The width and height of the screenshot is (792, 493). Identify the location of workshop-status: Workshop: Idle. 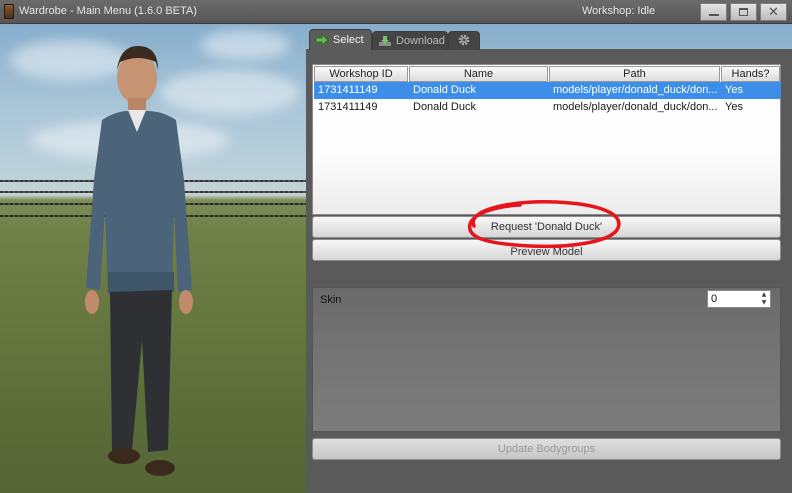
(619, 11).